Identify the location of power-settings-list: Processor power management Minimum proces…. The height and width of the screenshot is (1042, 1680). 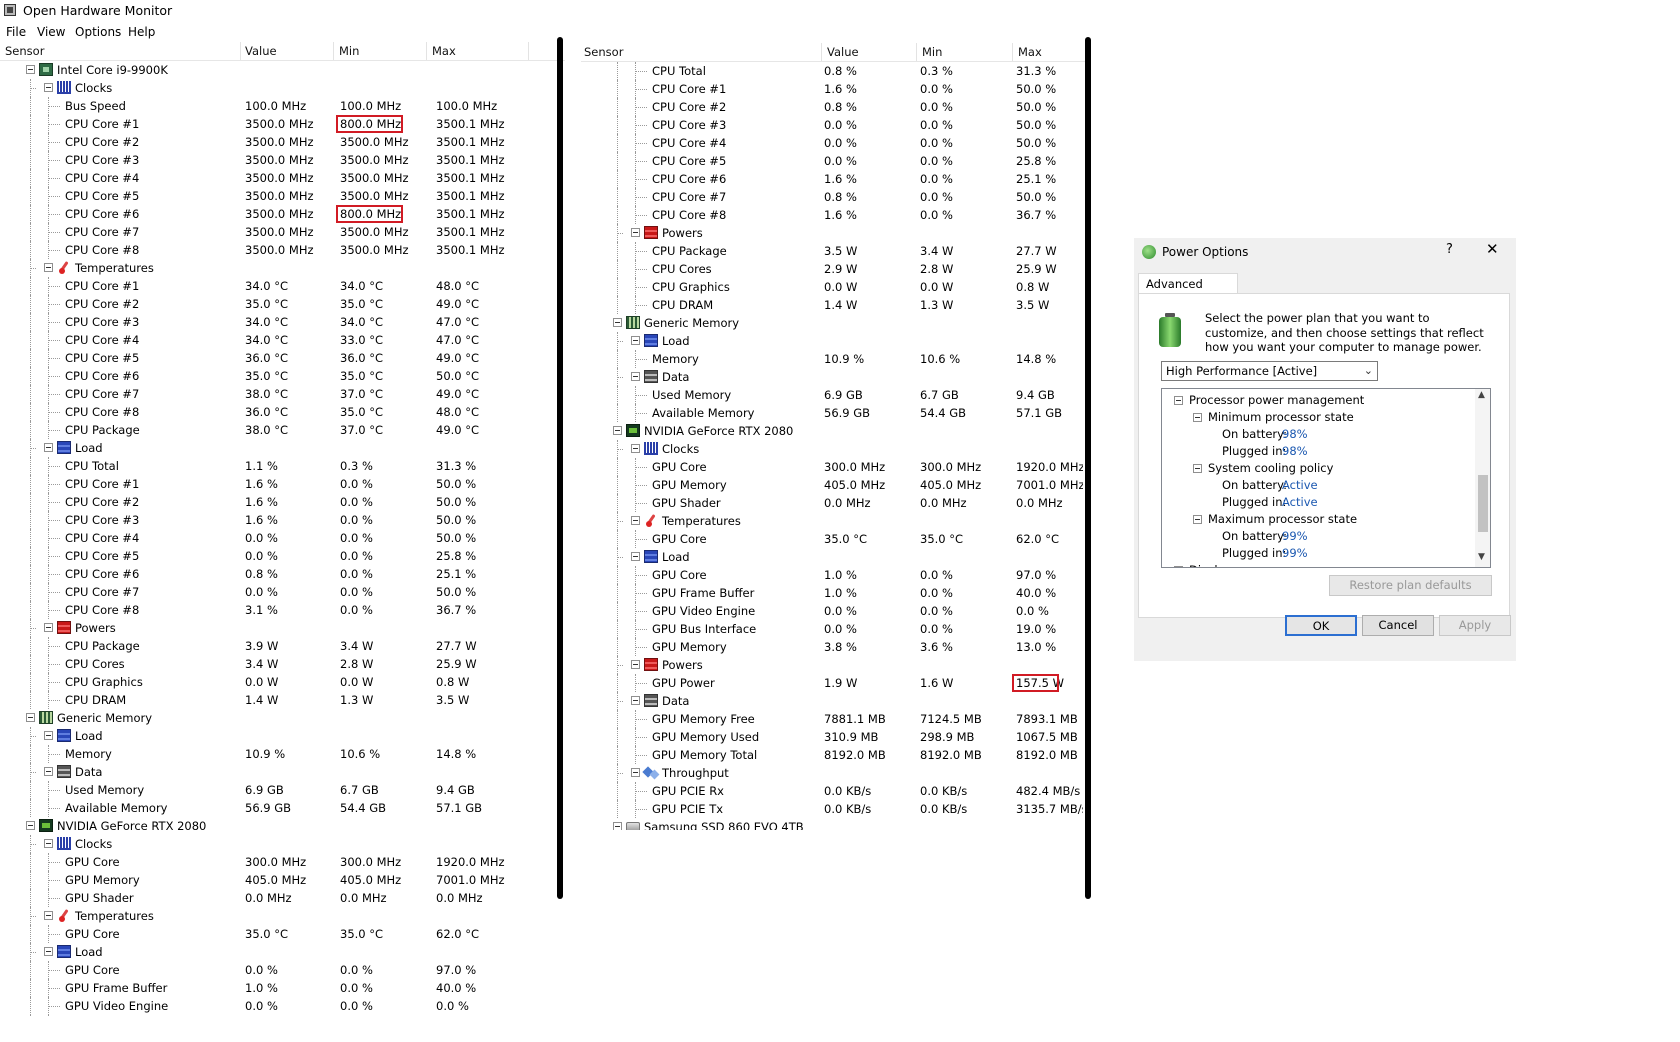
(1326, 478).